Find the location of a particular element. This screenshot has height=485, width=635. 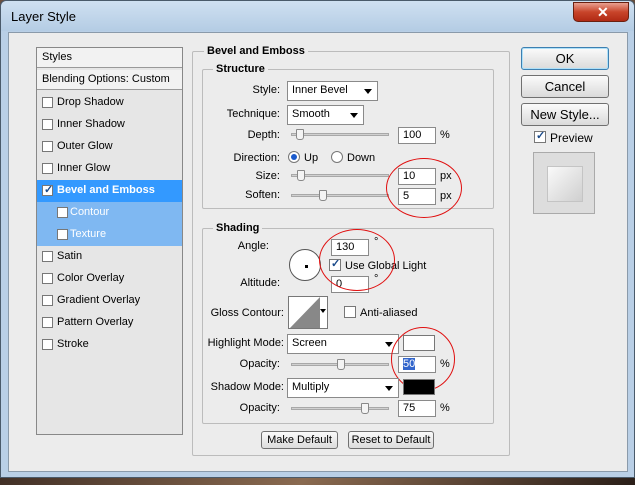

style-preview is located at coordinates (564, 183).